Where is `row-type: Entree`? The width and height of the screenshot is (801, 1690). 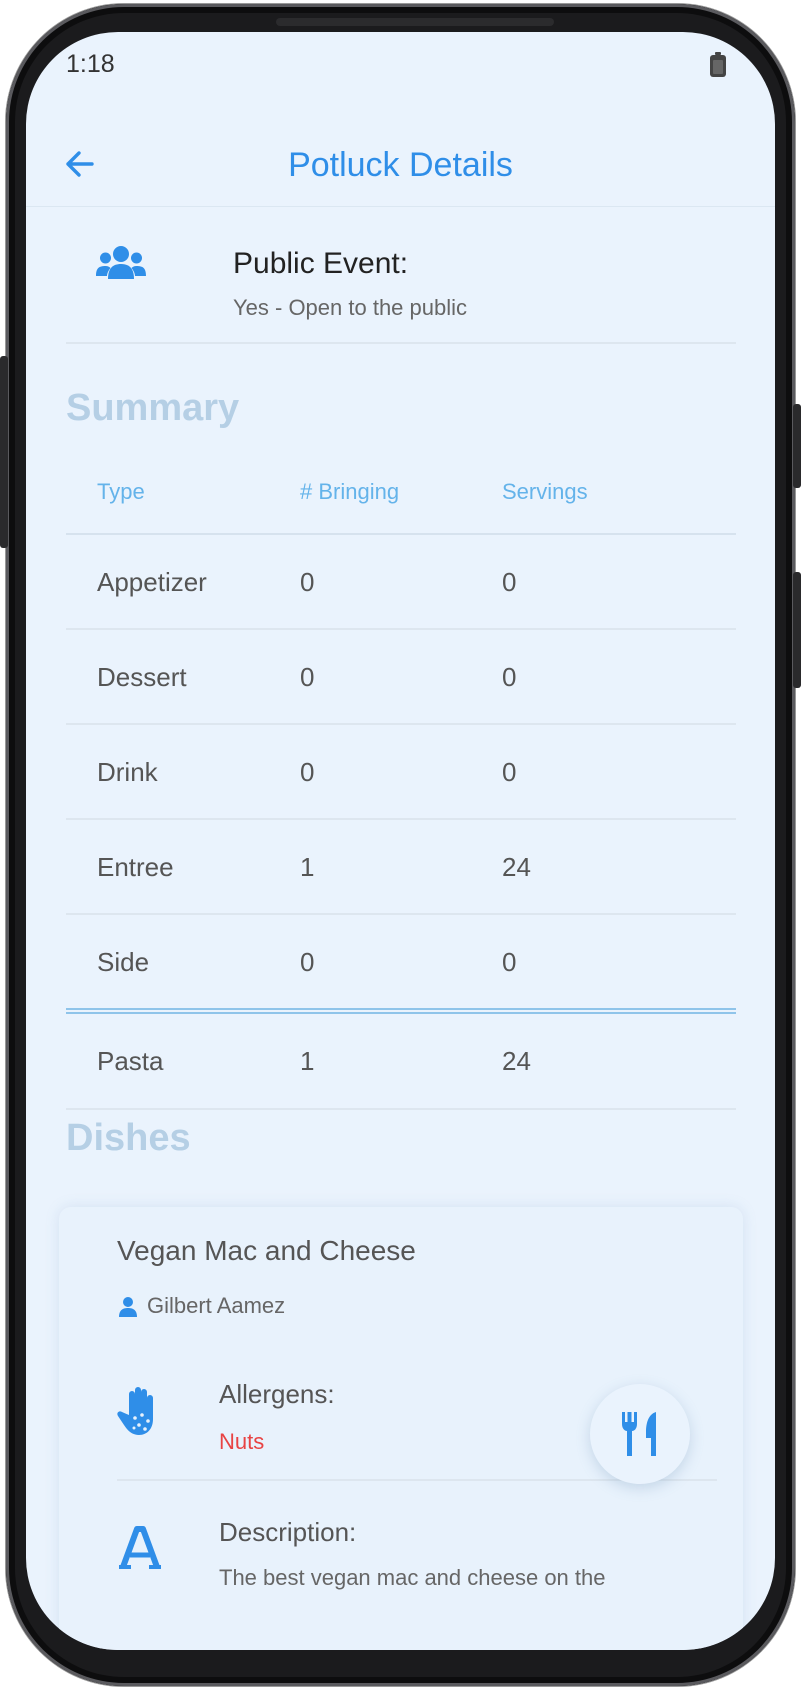 row-type: Entree is located at coordinates (135, 867).